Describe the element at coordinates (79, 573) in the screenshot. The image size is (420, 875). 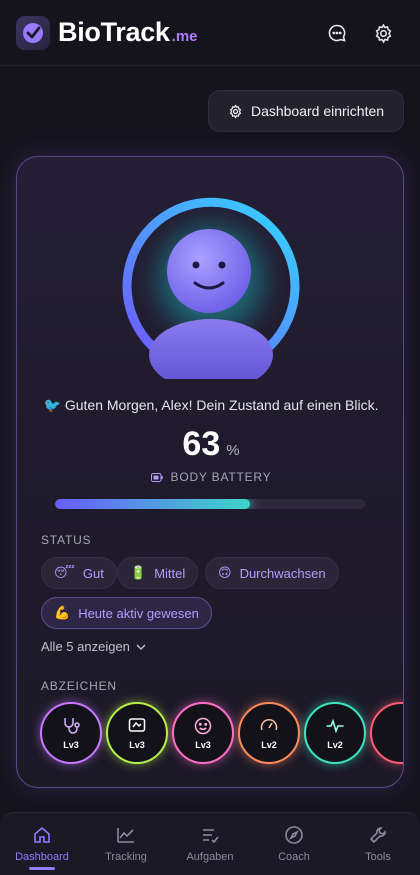
I see `status-chip-gut: 😴 Gut` at that location.